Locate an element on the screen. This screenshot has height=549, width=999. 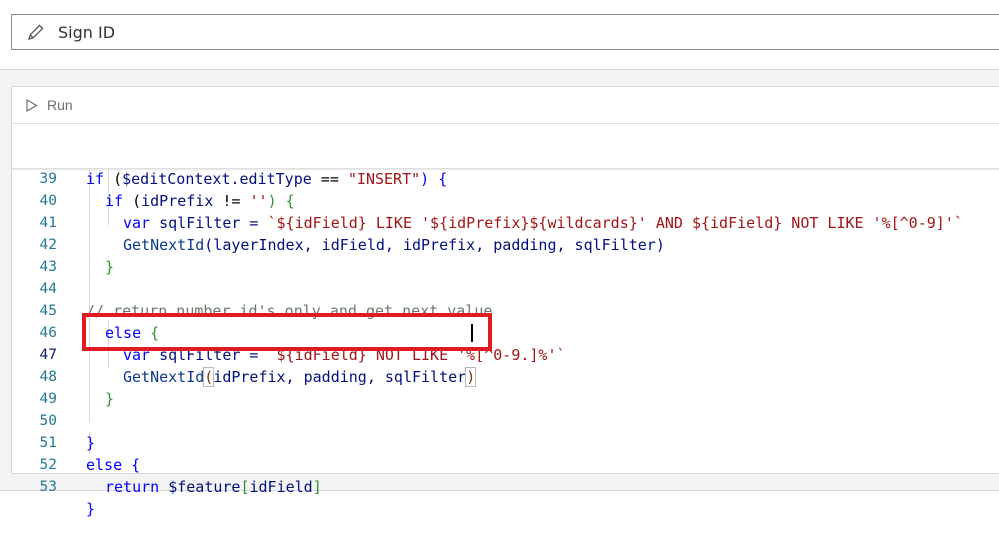
editor-toolbar: Run is located at coordinates (505, 105).